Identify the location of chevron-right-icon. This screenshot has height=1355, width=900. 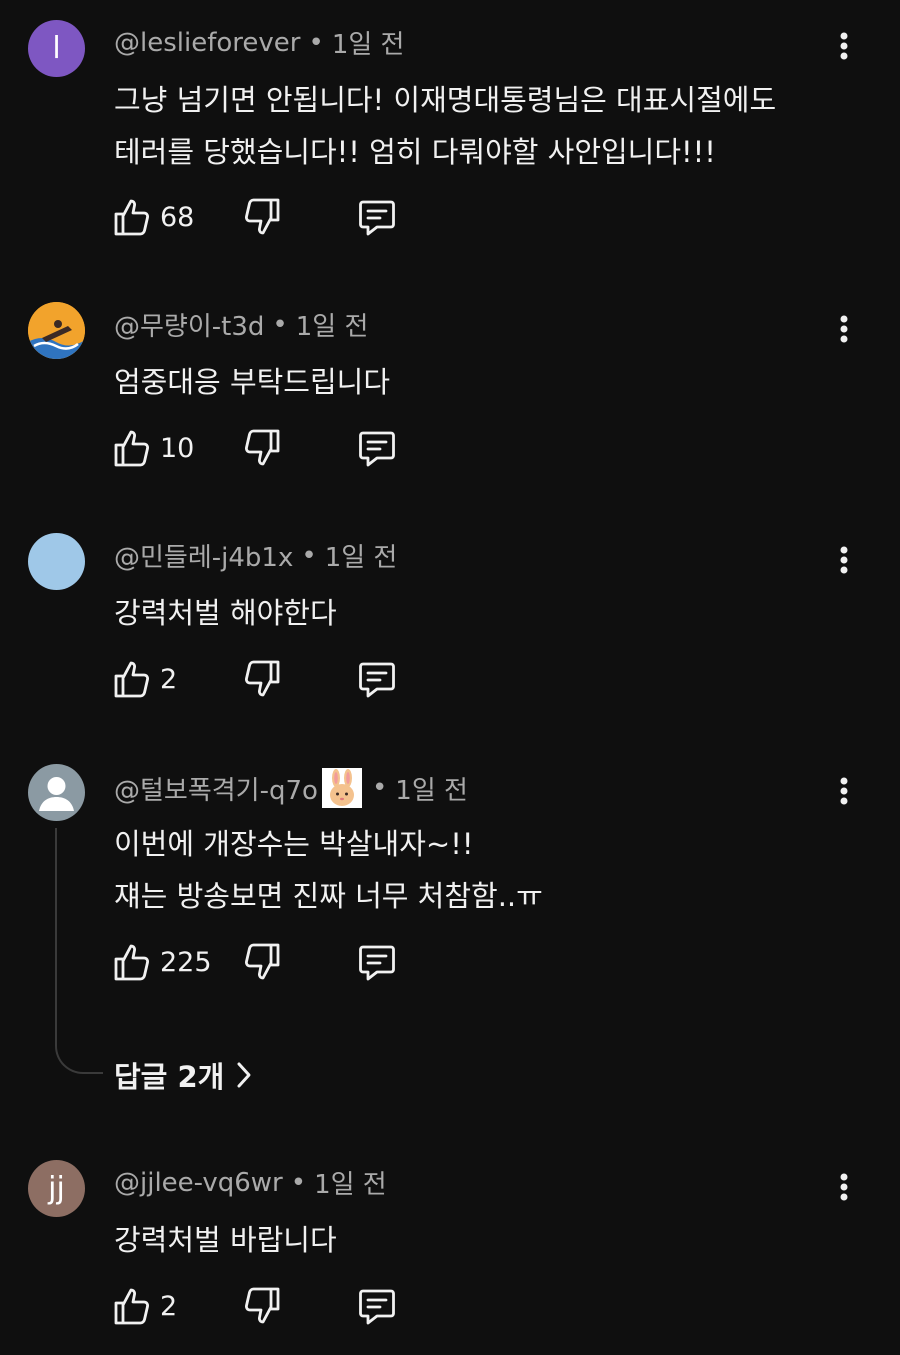
(244, 1075).